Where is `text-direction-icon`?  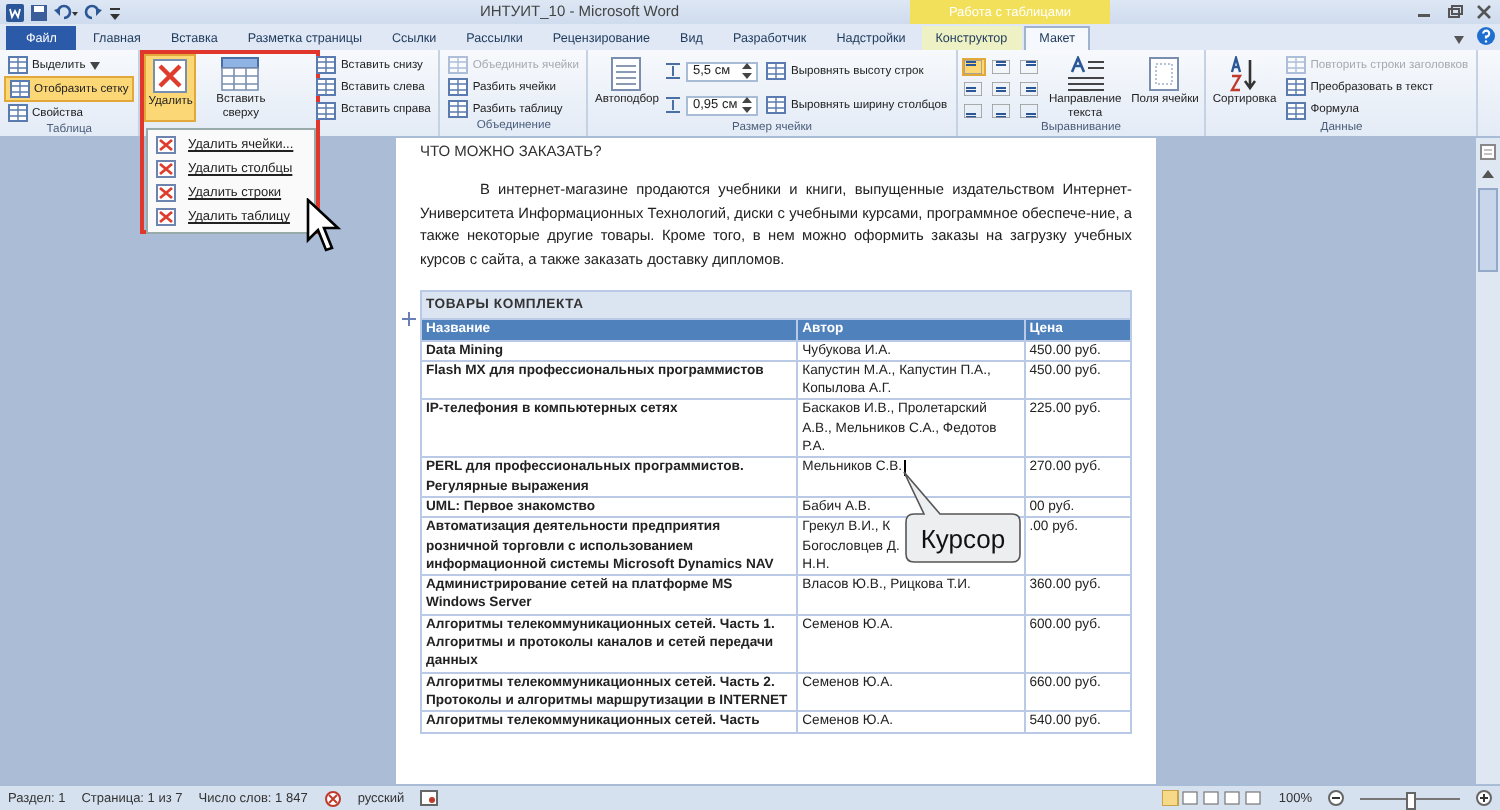 text-direction-icon is located at coordinates (1085, 74).